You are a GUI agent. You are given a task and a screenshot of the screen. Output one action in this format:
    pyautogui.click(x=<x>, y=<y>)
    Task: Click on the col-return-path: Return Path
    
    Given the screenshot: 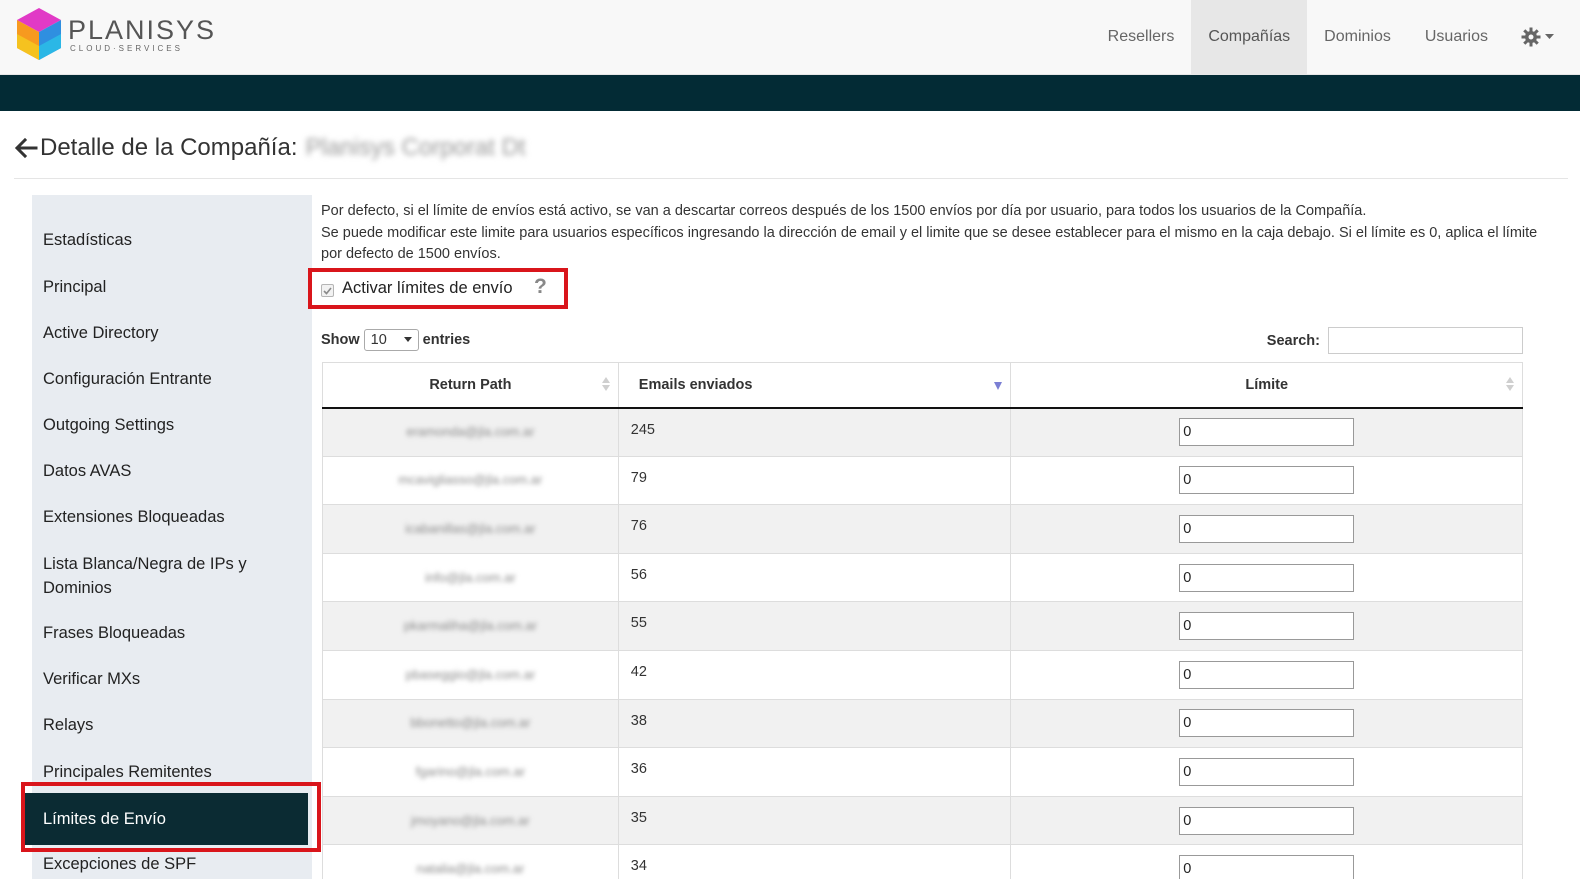 What is the action you would take?
    pyautogui.click(x=470, y=385)
    